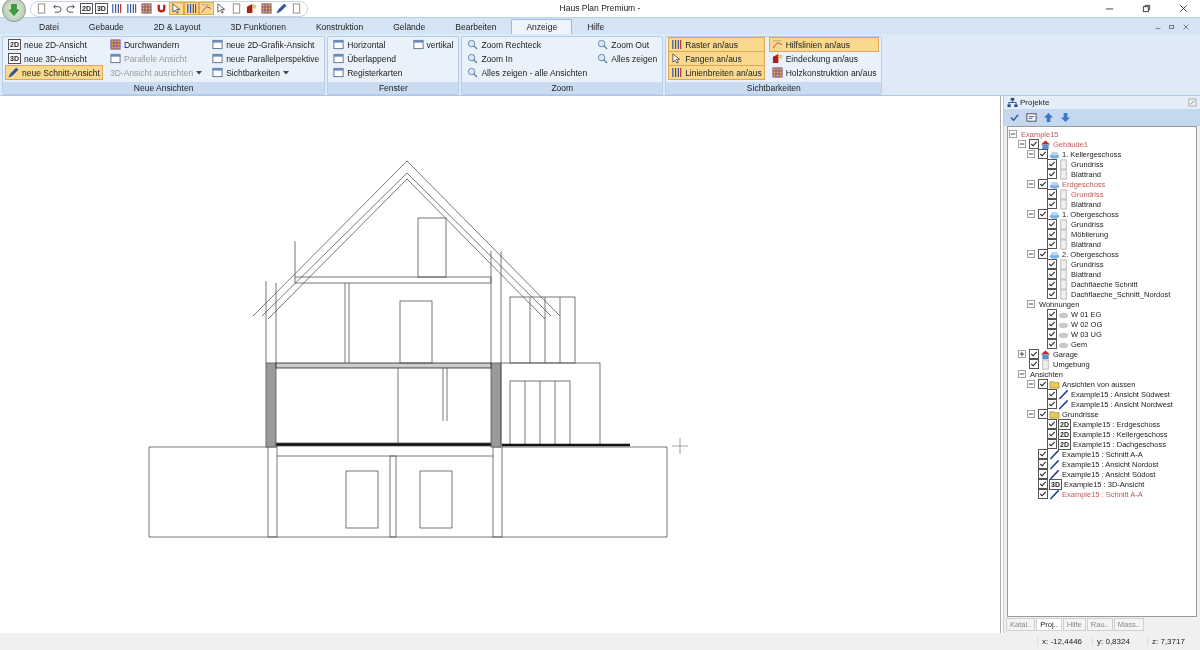 This screenshot has height=650, width=1200. Describe the element at coordinates (716, 58) in the screenshot. I see `ribbon-button: Fangen an/aus` at that location.